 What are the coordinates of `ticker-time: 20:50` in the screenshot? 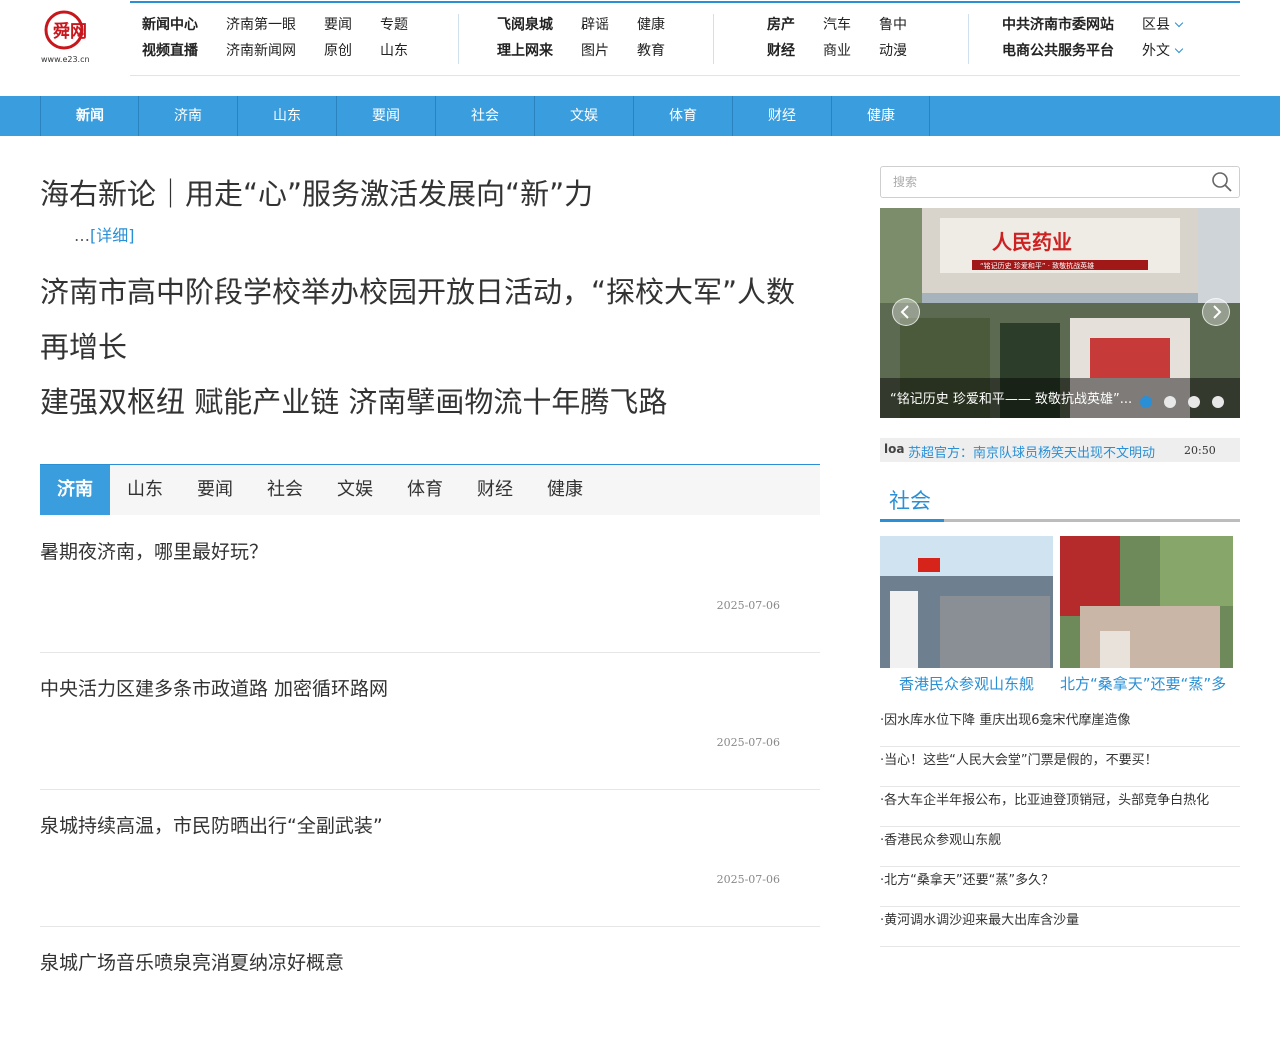 It's located at (1200, 450).